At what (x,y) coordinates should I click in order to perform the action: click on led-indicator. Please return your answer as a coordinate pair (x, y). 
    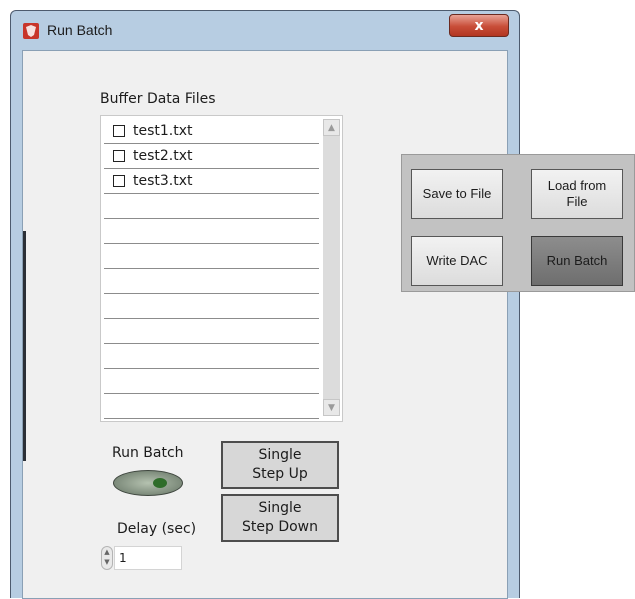
    Looking at the image, I should click on (160, 483).